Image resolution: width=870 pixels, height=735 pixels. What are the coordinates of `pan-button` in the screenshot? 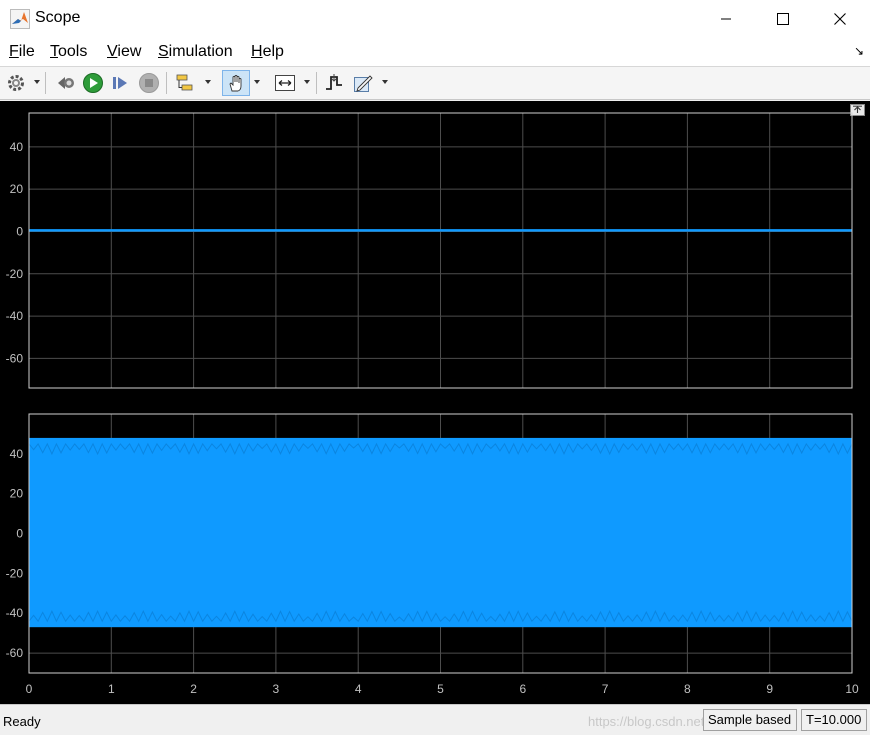 It's located at (236, 83).